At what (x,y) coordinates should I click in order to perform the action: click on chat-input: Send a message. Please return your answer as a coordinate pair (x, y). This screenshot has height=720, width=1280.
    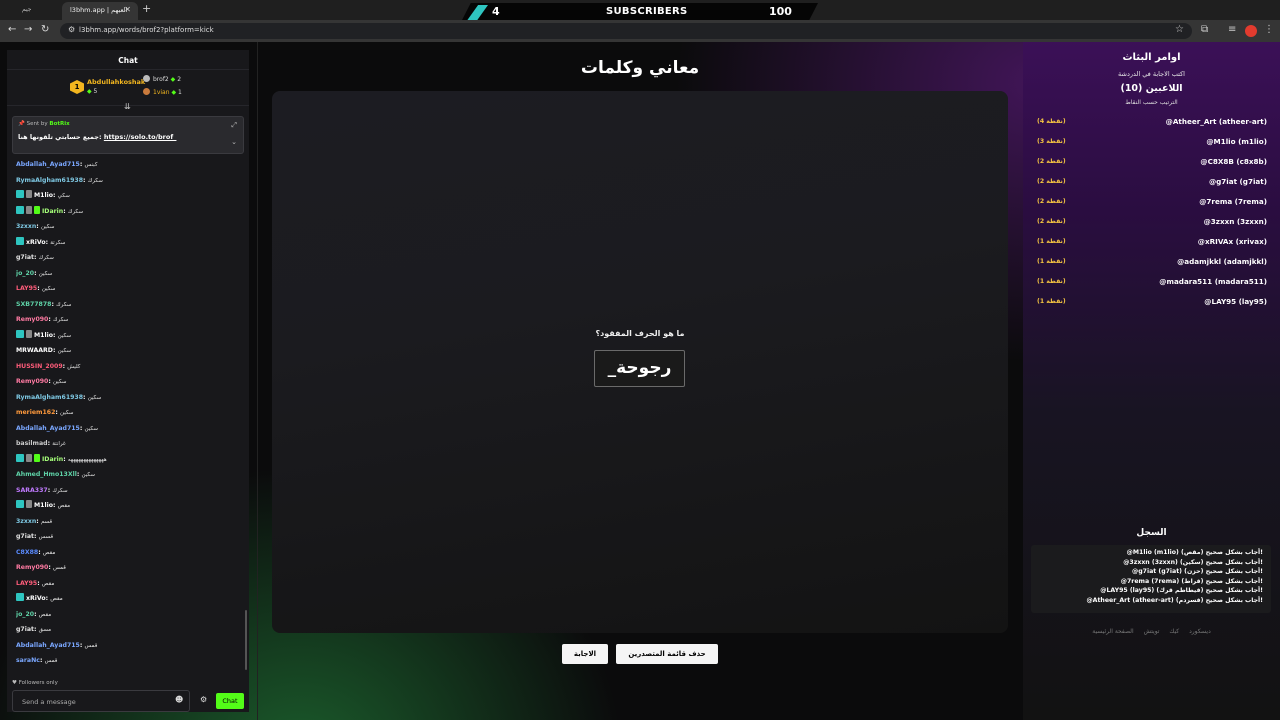
    Looking at the image, I should click on (101, 701).